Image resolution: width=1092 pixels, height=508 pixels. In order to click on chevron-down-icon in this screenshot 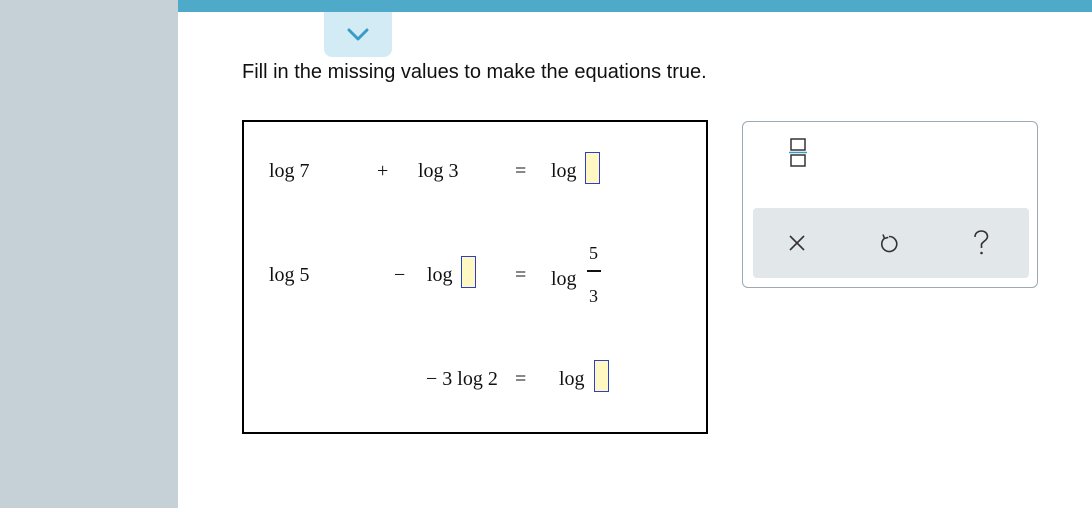, I will do `click(358, 34)`.